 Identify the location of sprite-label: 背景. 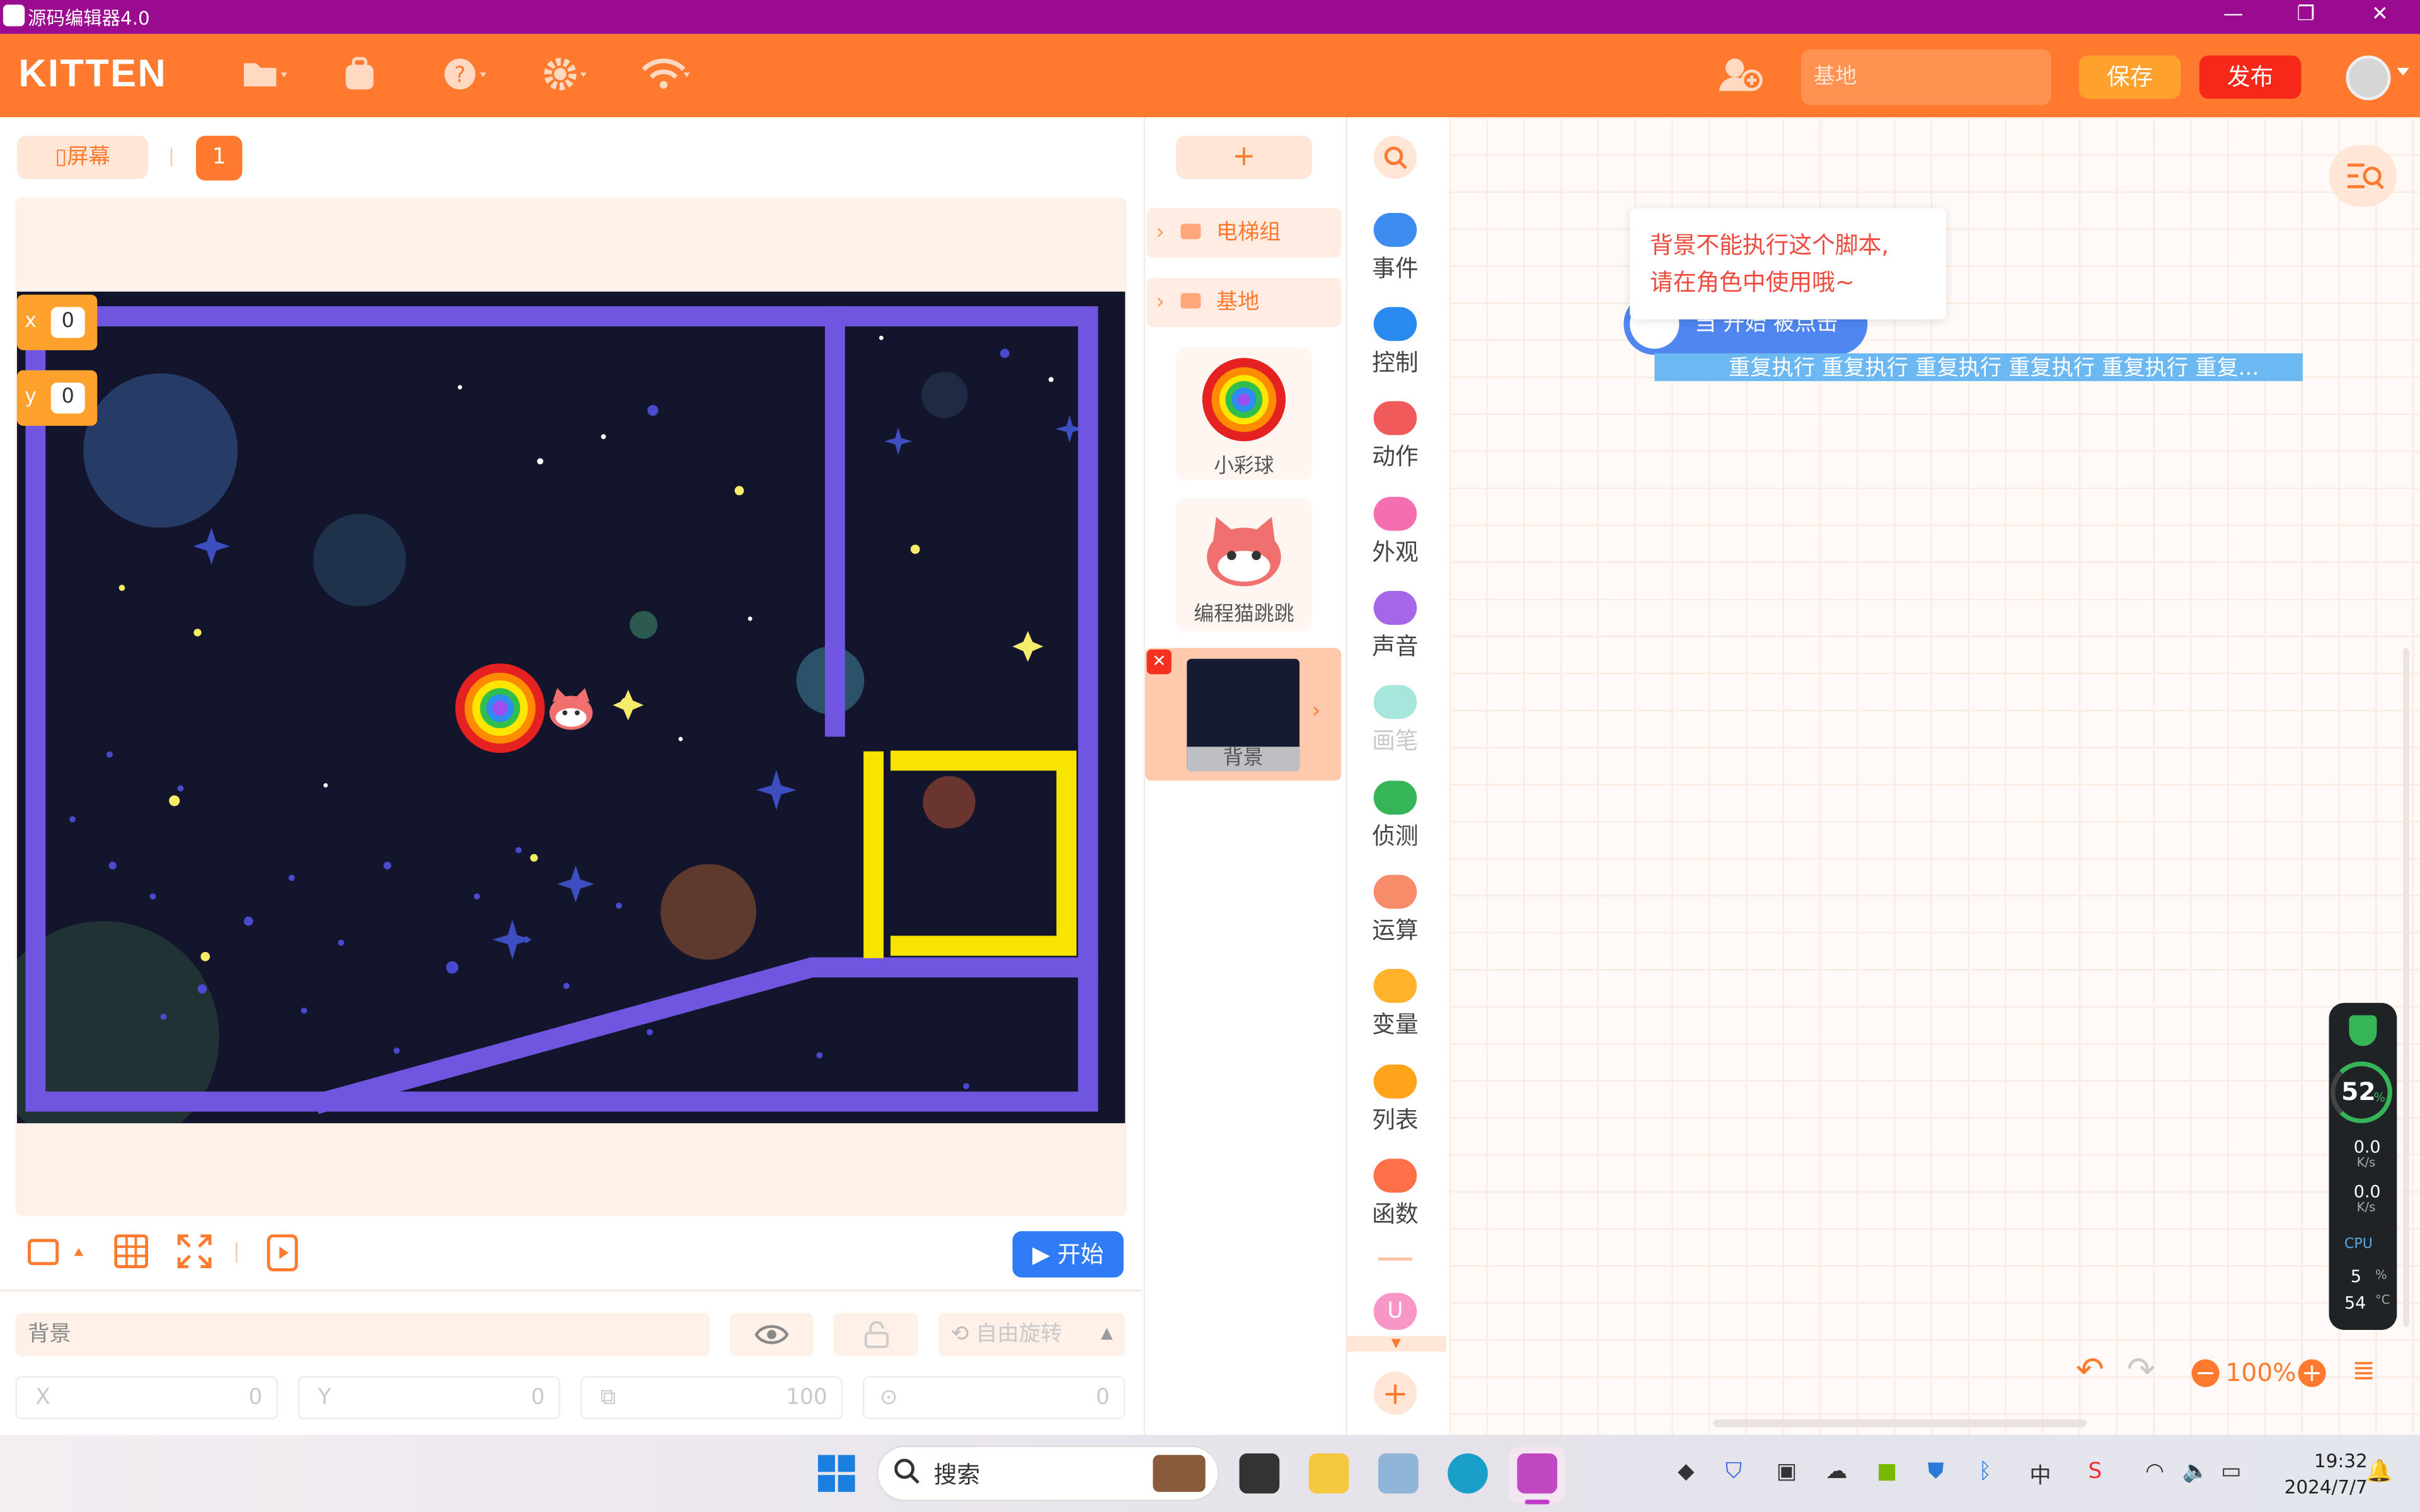
(1243, 759).